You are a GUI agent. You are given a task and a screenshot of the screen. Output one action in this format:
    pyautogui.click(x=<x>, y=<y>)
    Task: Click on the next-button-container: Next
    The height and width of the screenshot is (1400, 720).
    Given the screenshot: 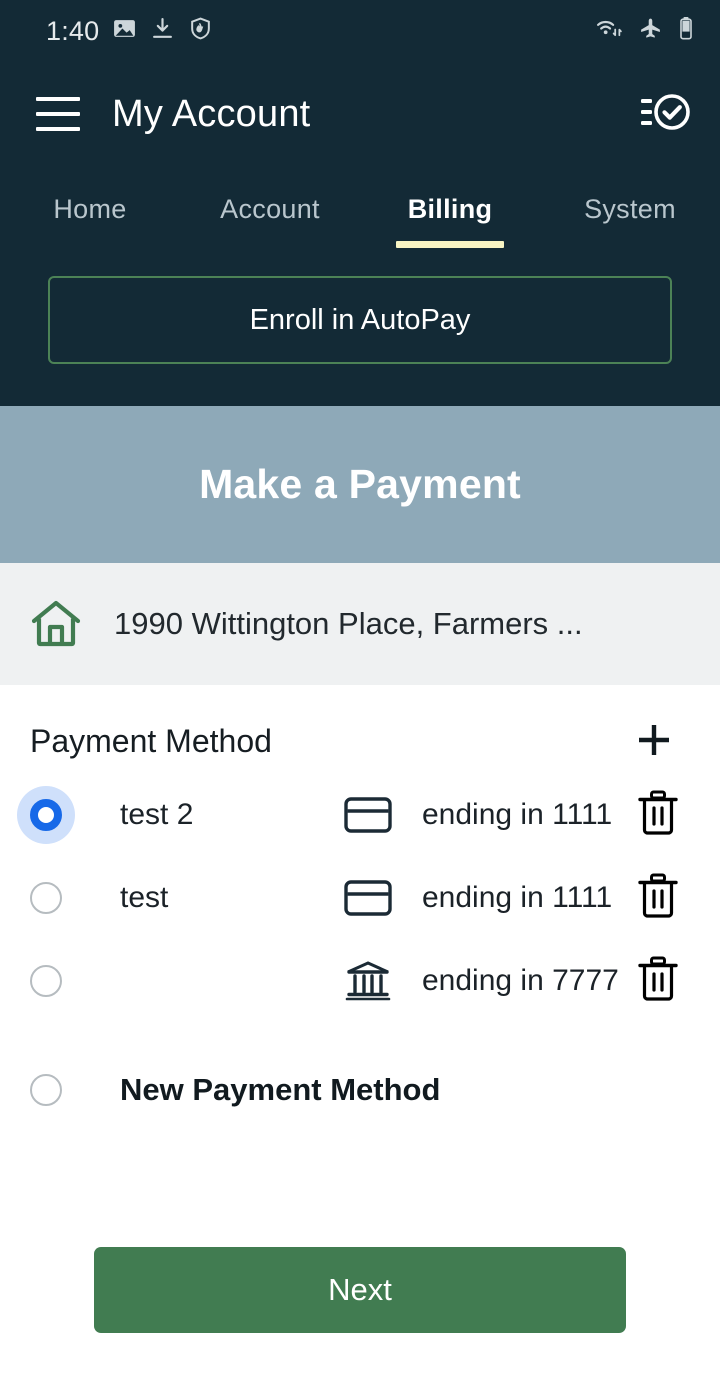 What is the action you would take?
    pyautogui.click(x=360, y=1266)
    